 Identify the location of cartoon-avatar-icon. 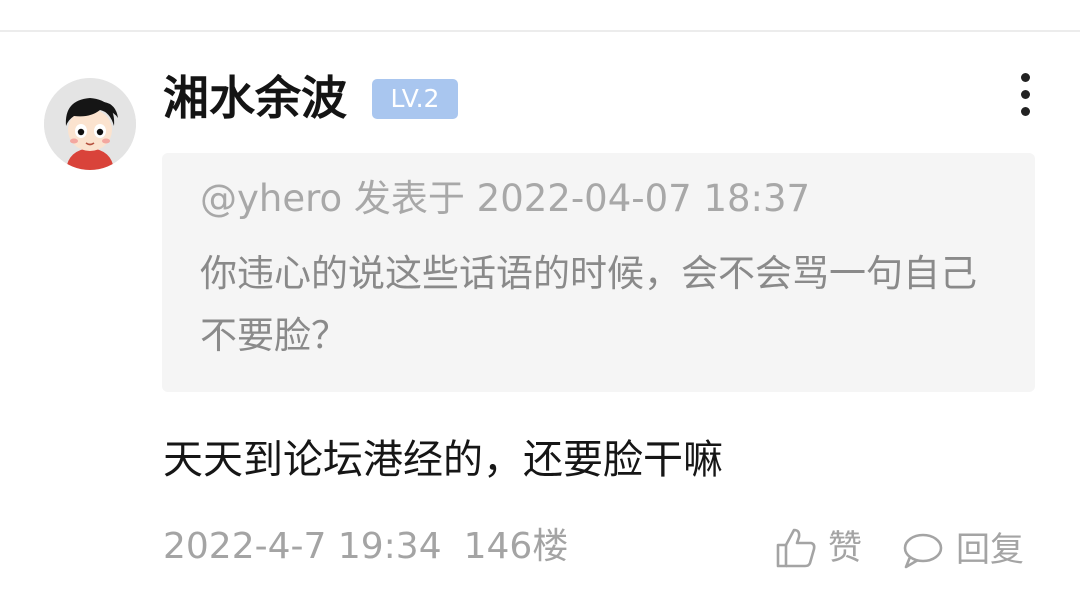
(90, 124).